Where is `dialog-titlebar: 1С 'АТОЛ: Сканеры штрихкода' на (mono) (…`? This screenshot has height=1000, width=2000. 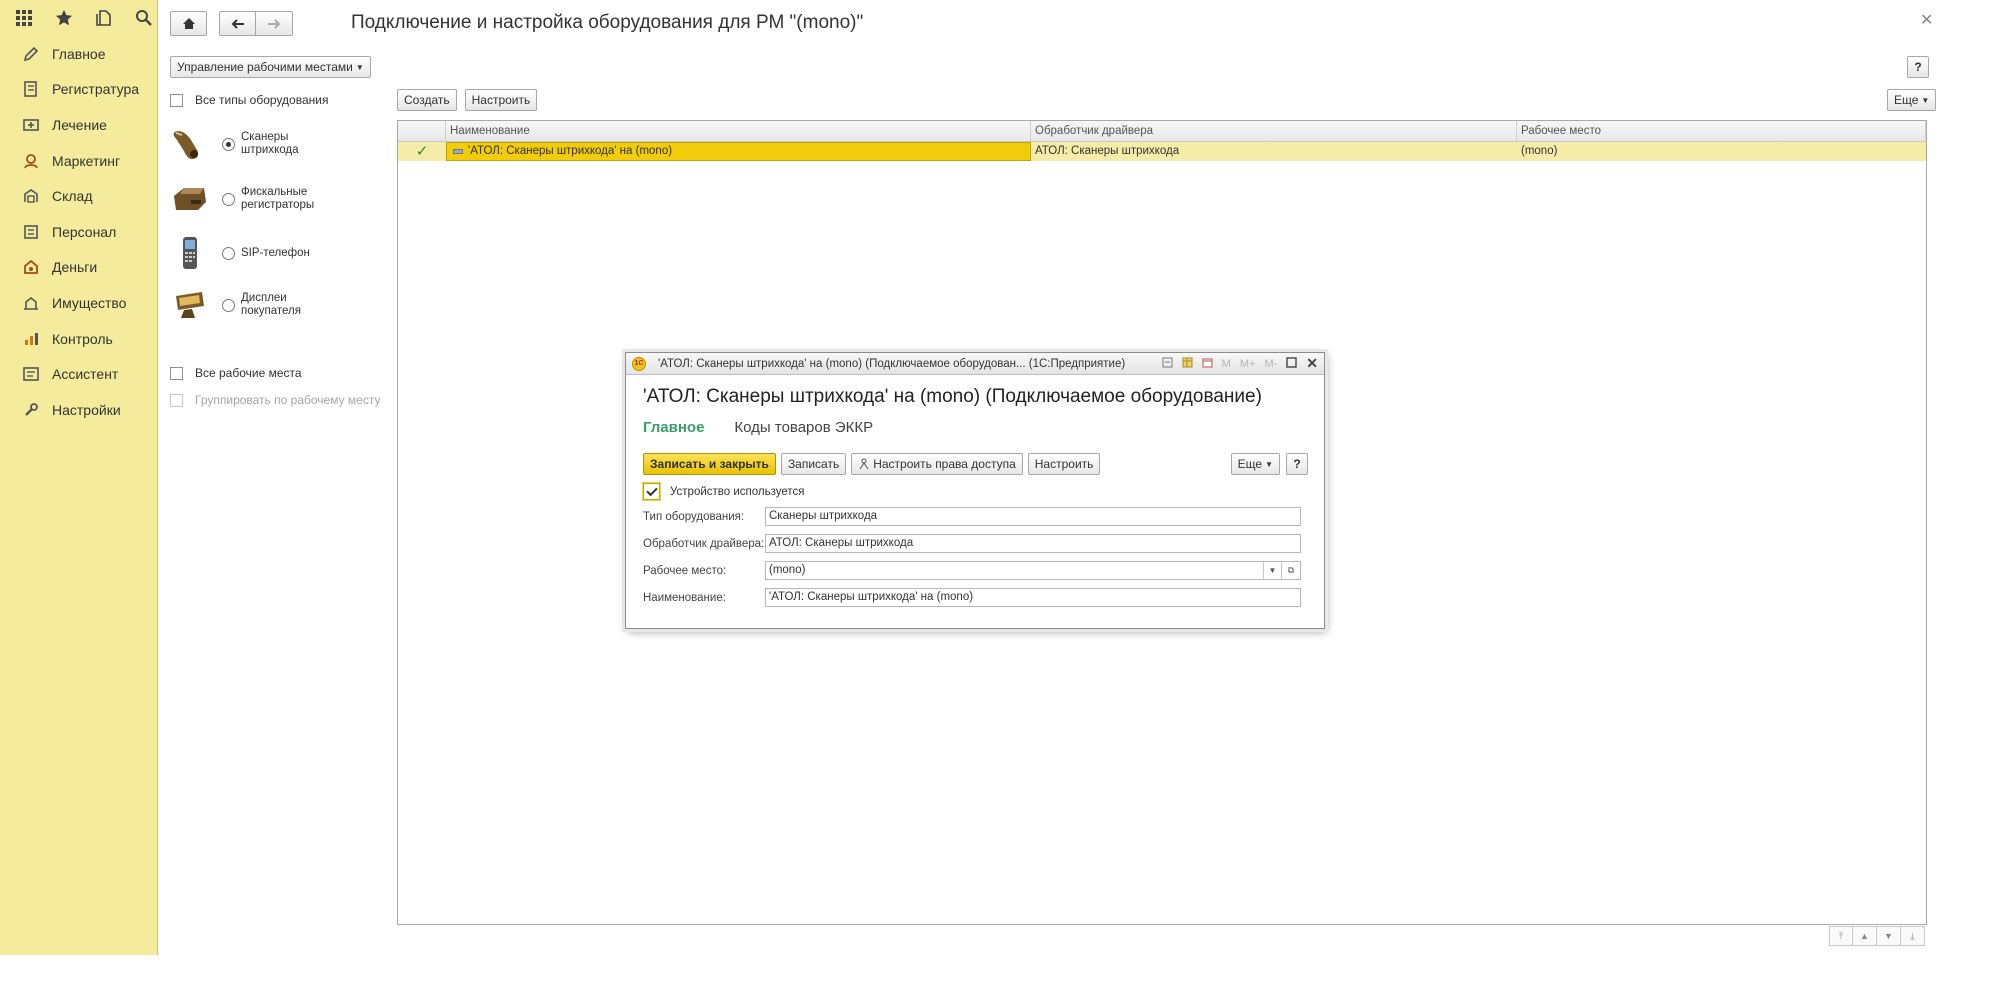
dialog-titlebar: 1С 'АТОЛ: Сканеры штрихкода' на (mono) (… is located at coordinates (975, 364).